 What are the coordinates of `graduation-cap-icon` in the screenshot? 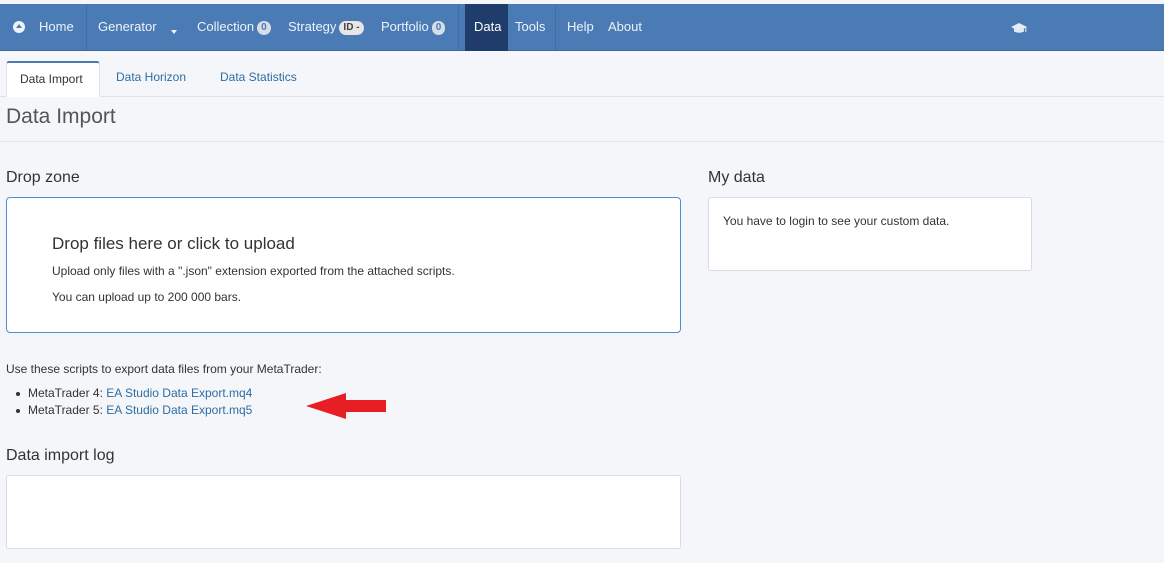 It's located at (1019, 28).